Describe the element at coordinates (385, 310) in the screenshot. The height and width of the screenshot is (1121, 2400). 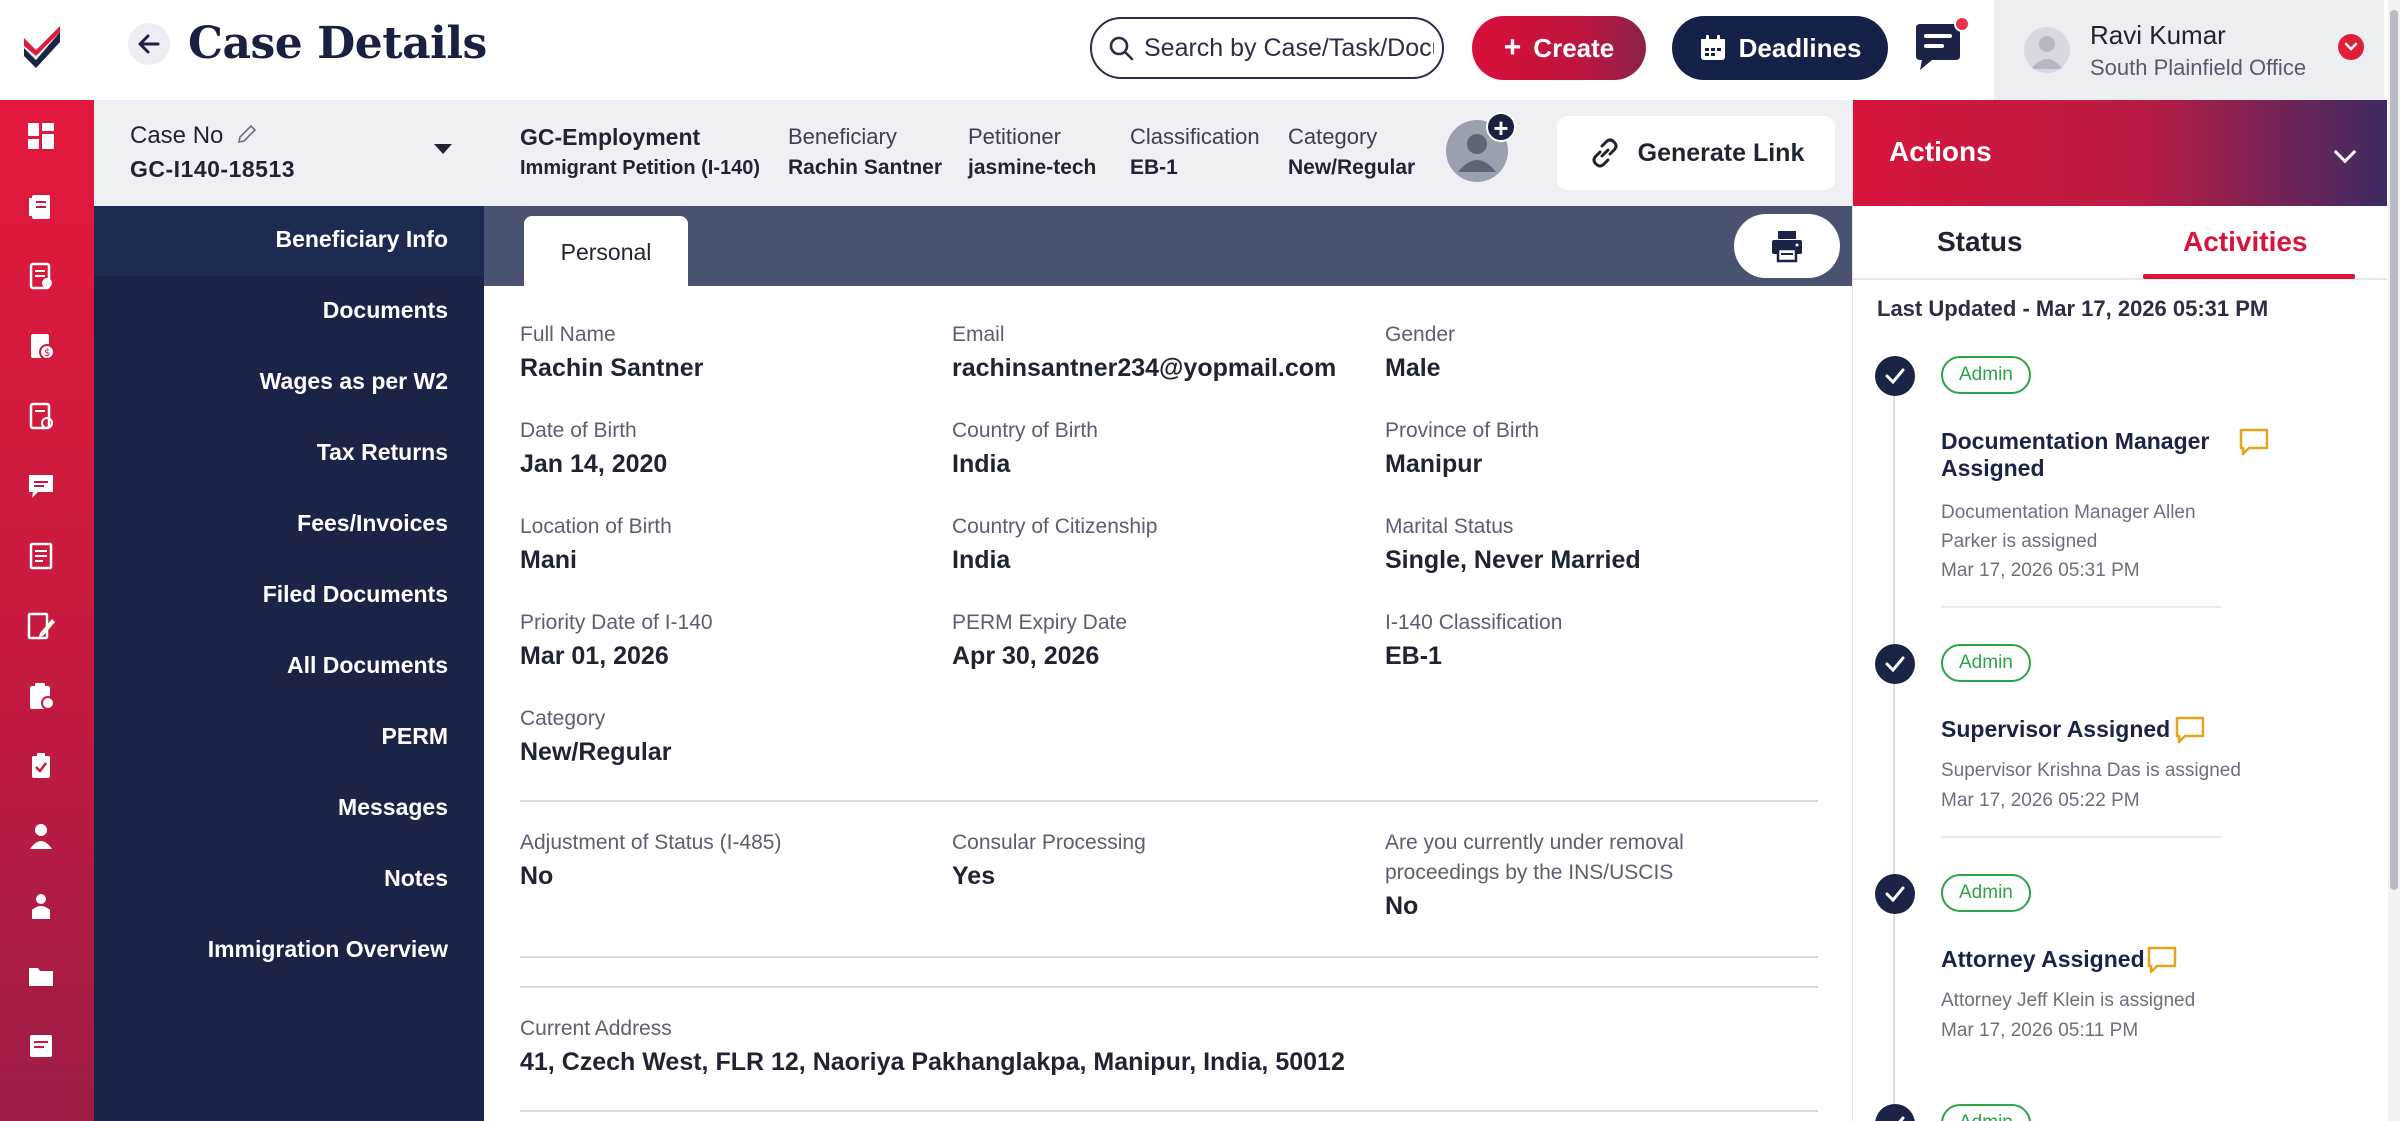
I see `sidenav-item-documents: Documents` at that location.